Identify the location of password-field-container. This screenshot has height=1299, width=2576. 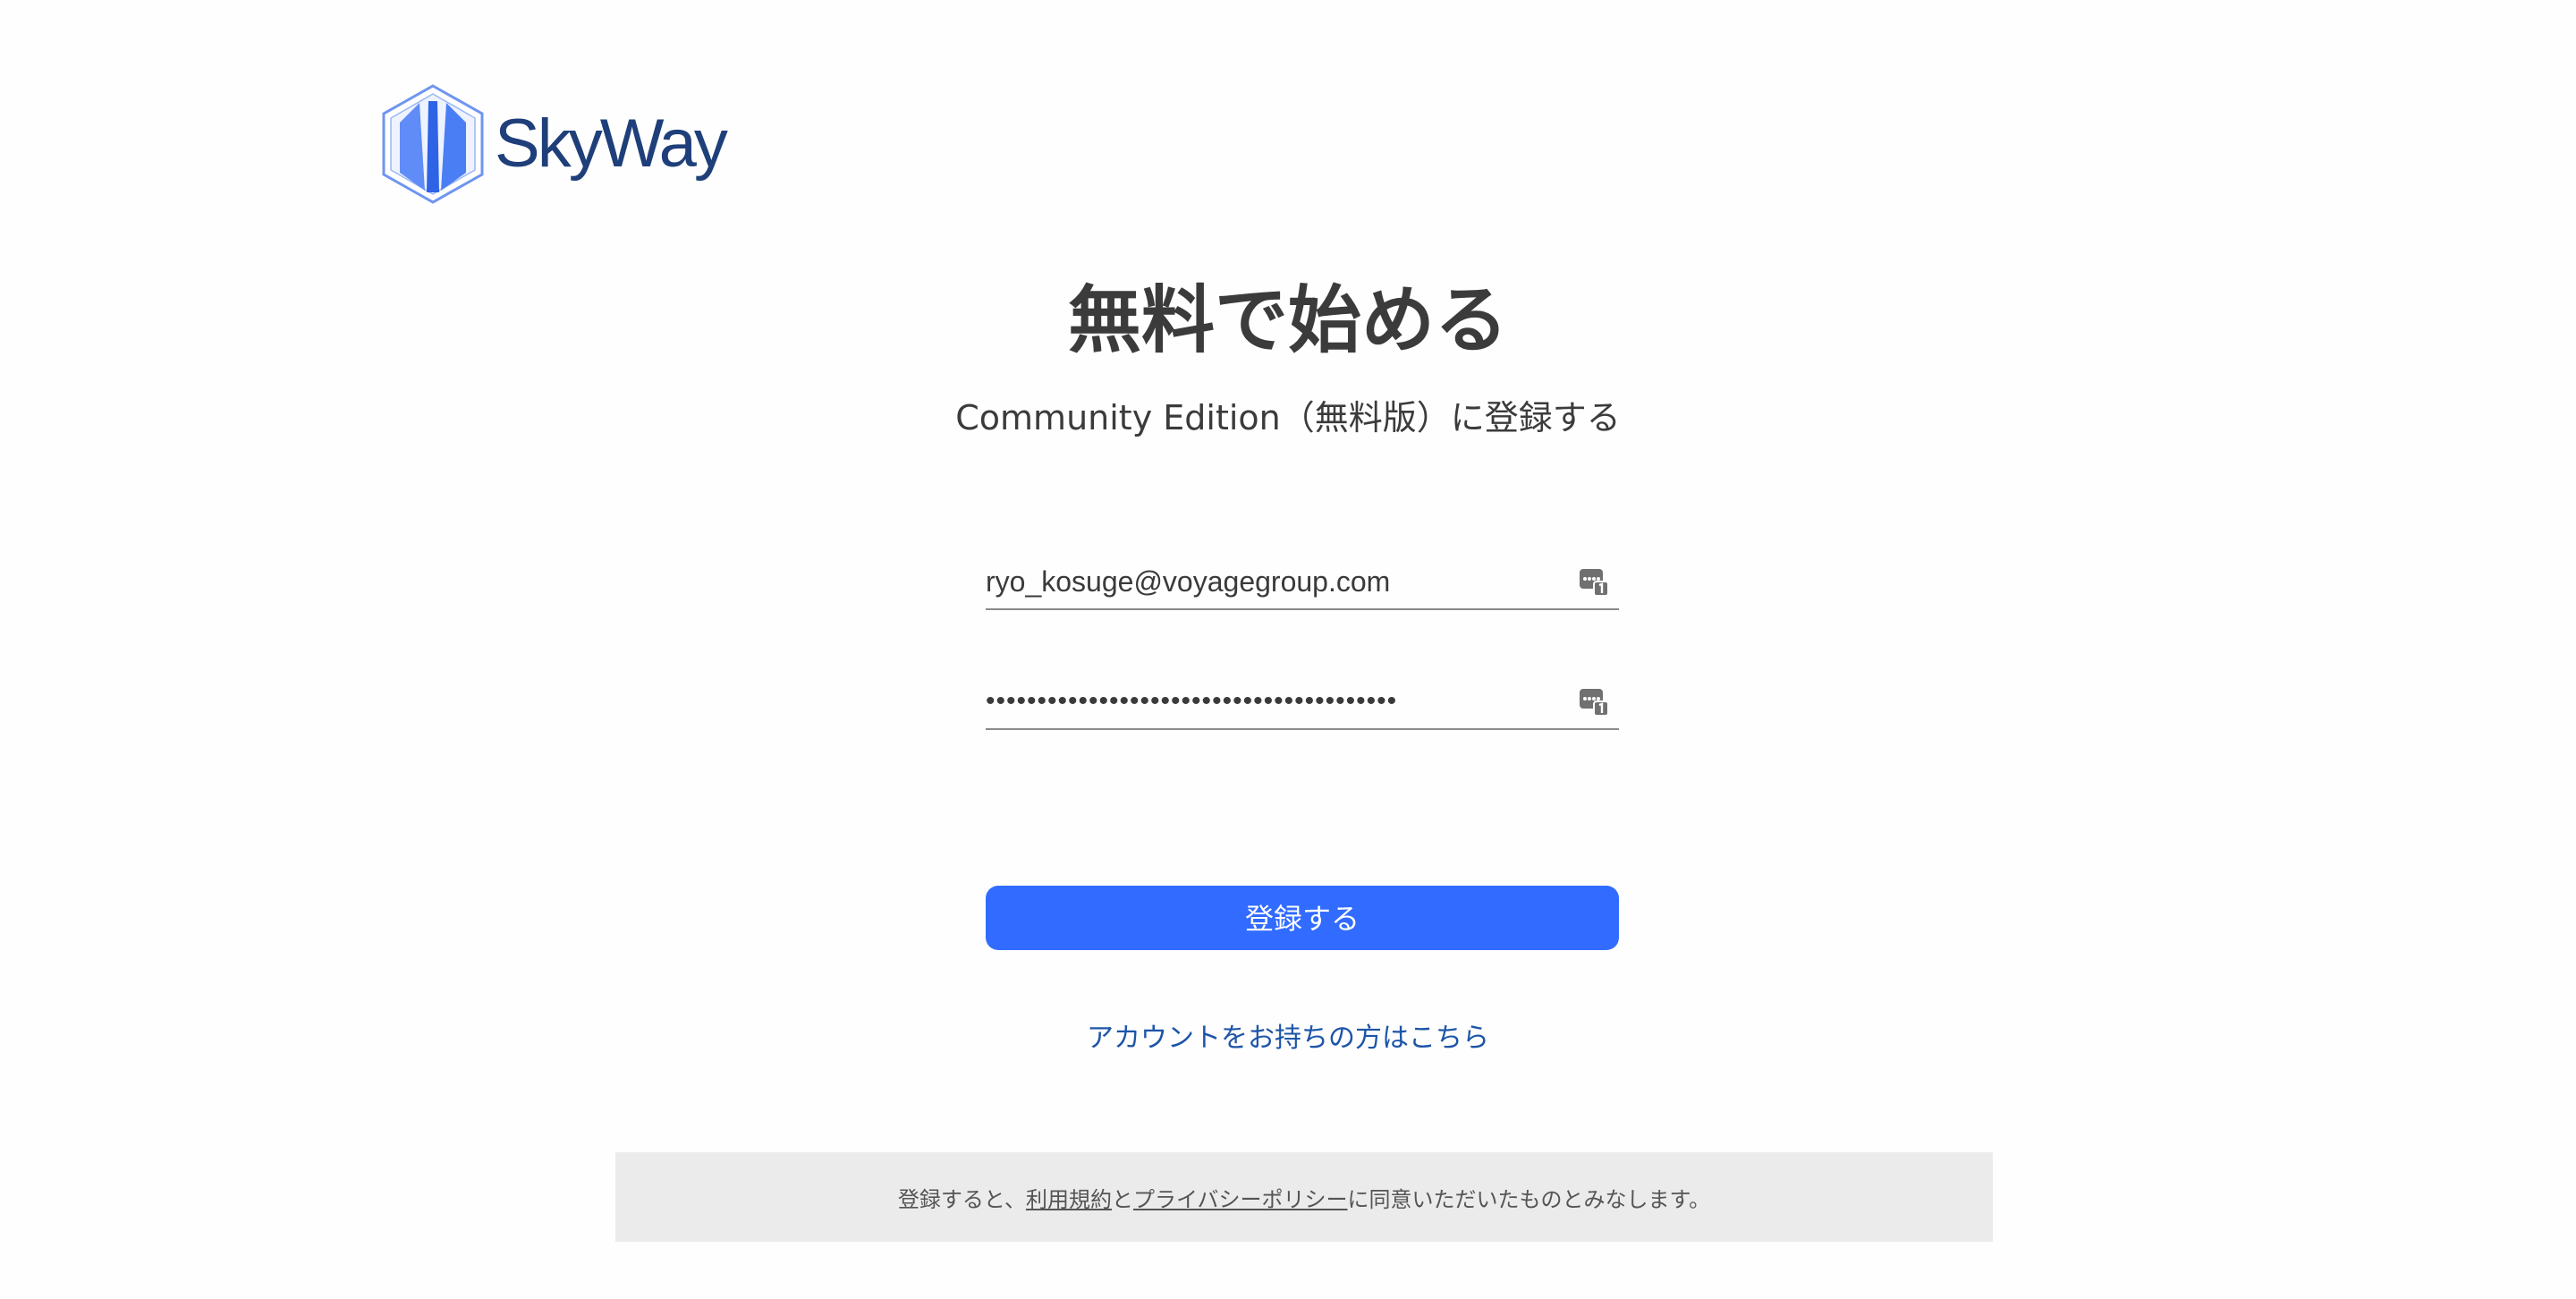
(1302, 702).